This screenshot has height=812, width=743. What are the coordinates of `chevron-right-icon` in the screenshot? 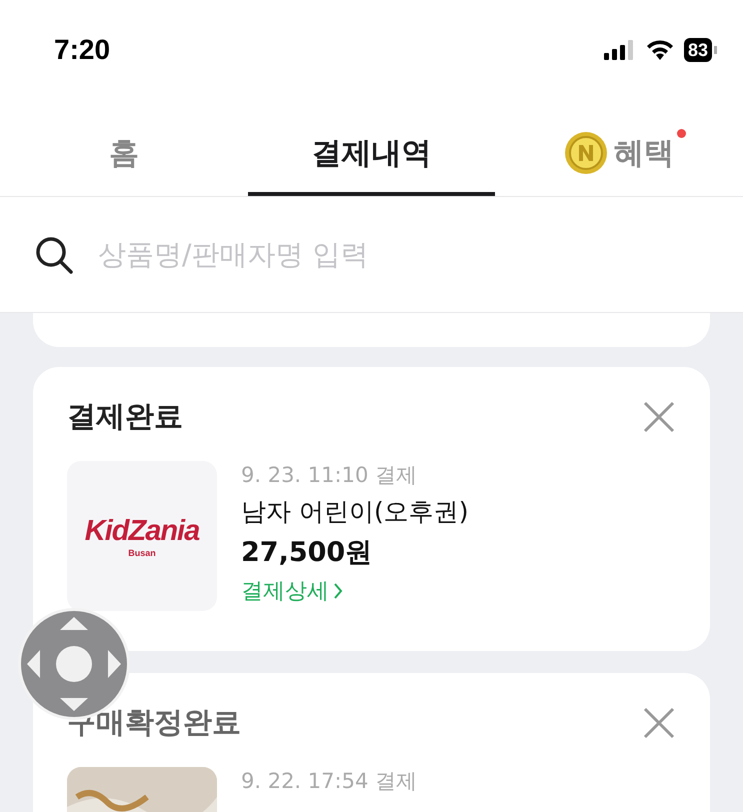 It's located at (338, 591).